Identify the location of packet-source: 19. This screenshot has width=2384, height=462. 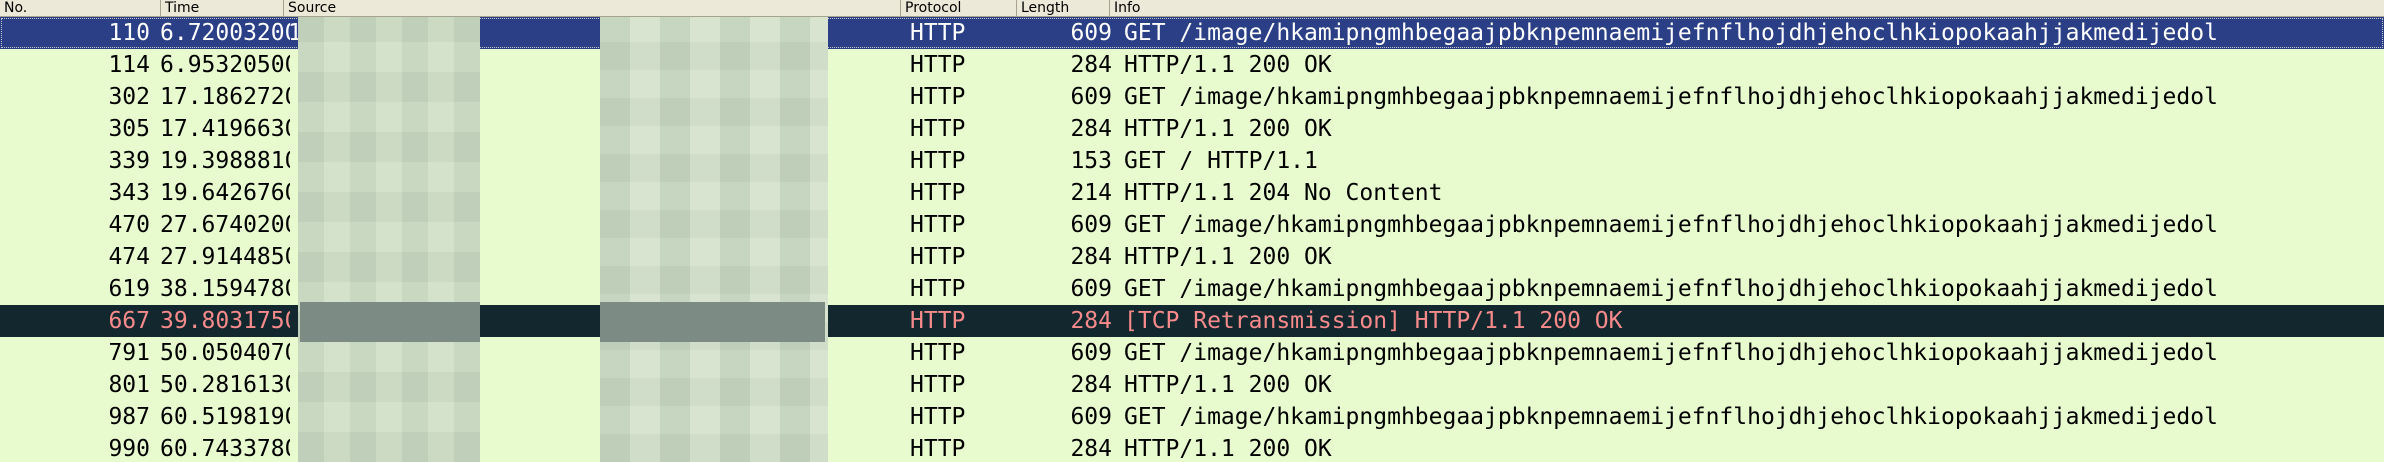
(302, 33).